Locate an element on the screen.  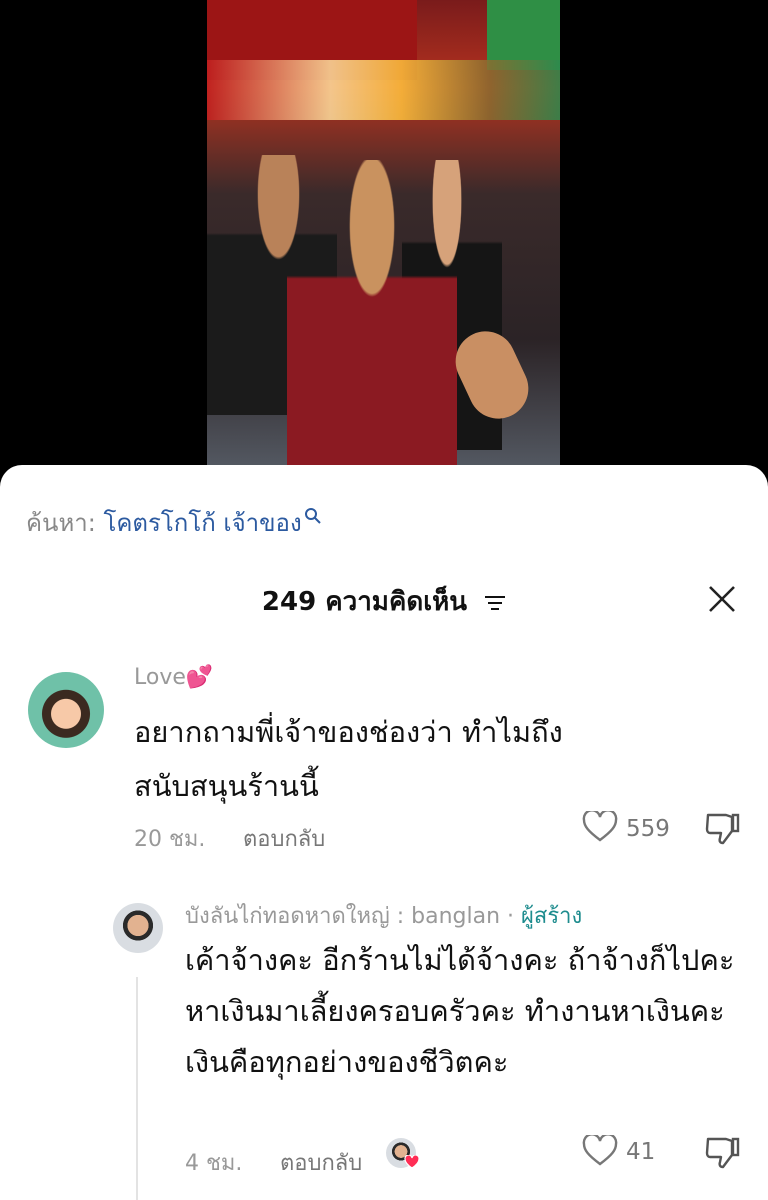
reply-username-line: บังลันไก่ทอดหาดใหญ่ : banglan · ผู้สร้าง is located at coordinates (383, 915).